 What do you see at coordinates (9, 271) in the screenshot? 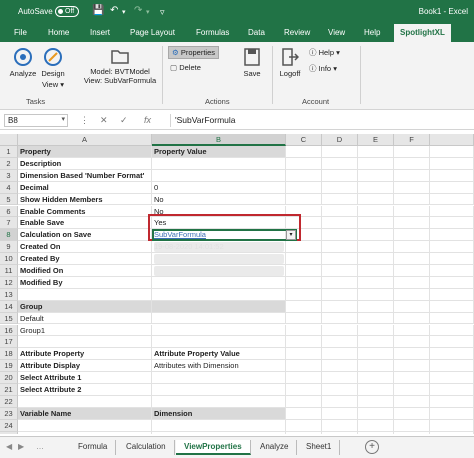
I see `row-header: 11` at bounding box center [9, 271].